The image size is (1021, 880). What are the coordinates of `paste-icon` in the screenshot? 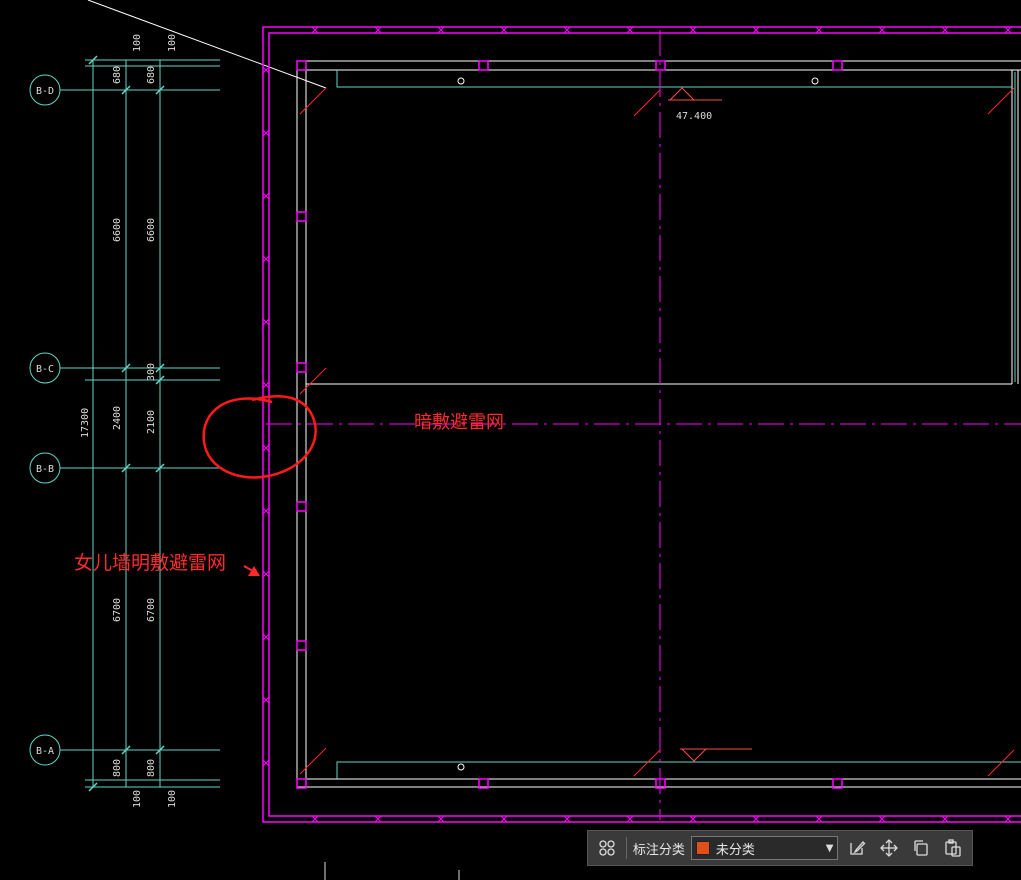 It's located at (953, 848).